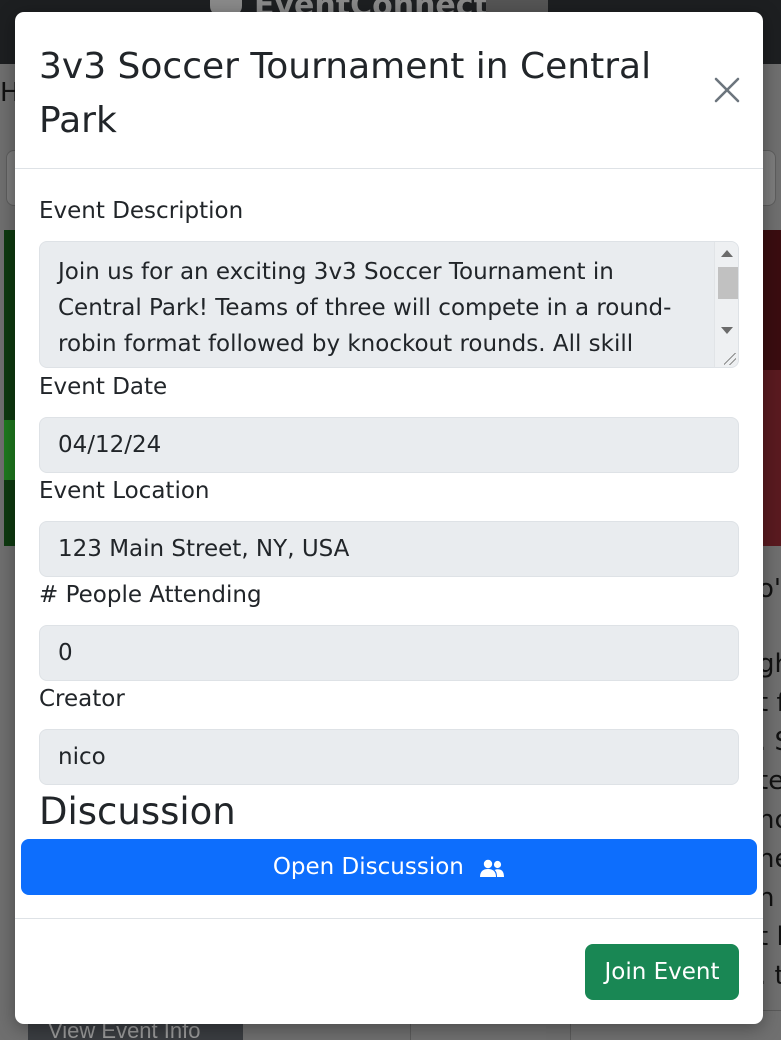 The image size is (781, 1040). Describe the element at coordinates (389, 757) in the screenshot. I see `creator-field: nico` at that location.